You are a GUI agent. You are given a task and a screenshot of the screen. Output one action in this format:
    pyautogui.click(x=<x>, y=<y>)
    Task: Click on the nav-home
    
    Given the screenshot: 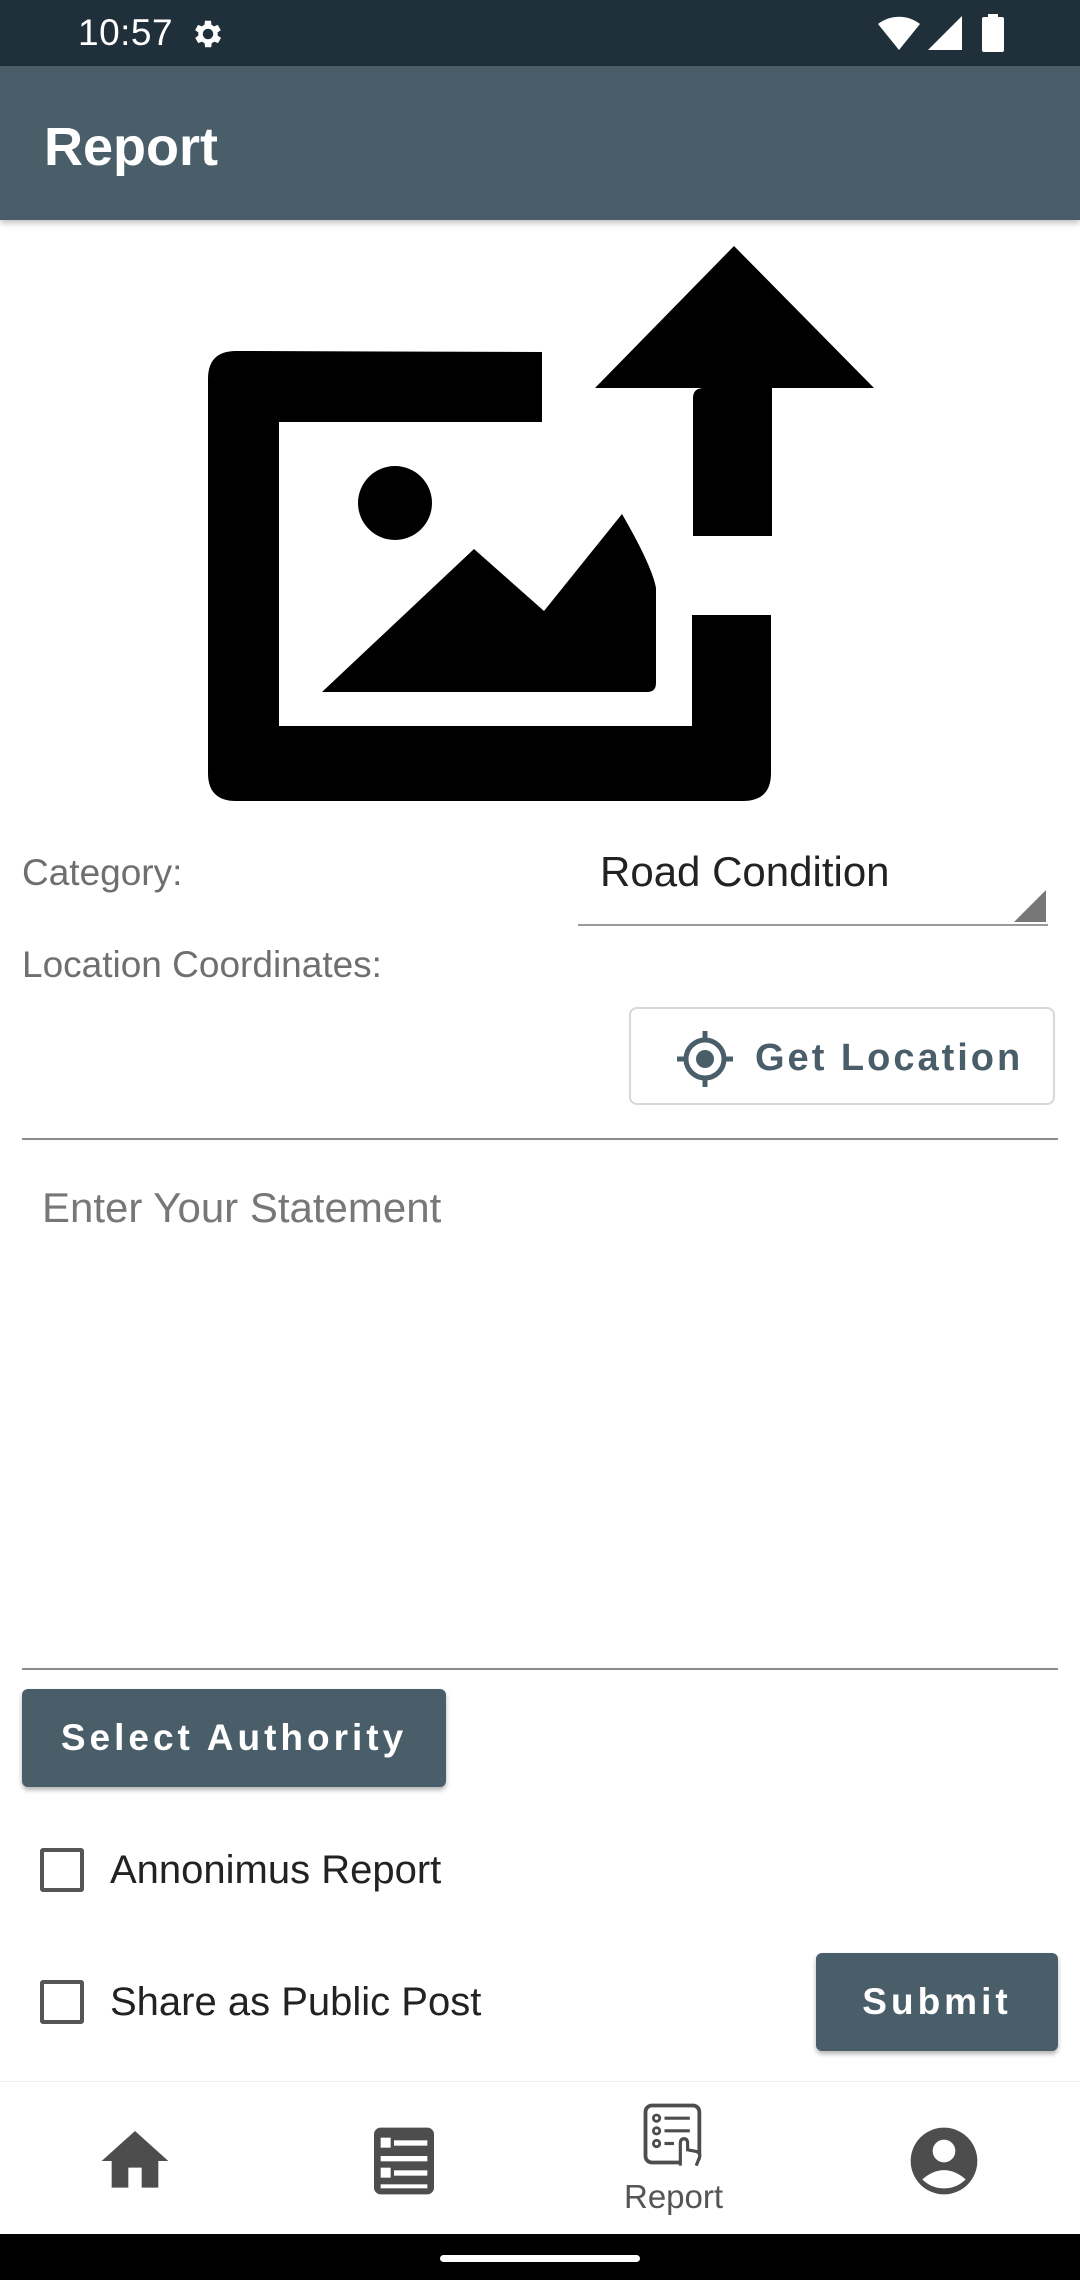 What is the action you would take?
    pyautogui.click(x=135, y=2161)
    